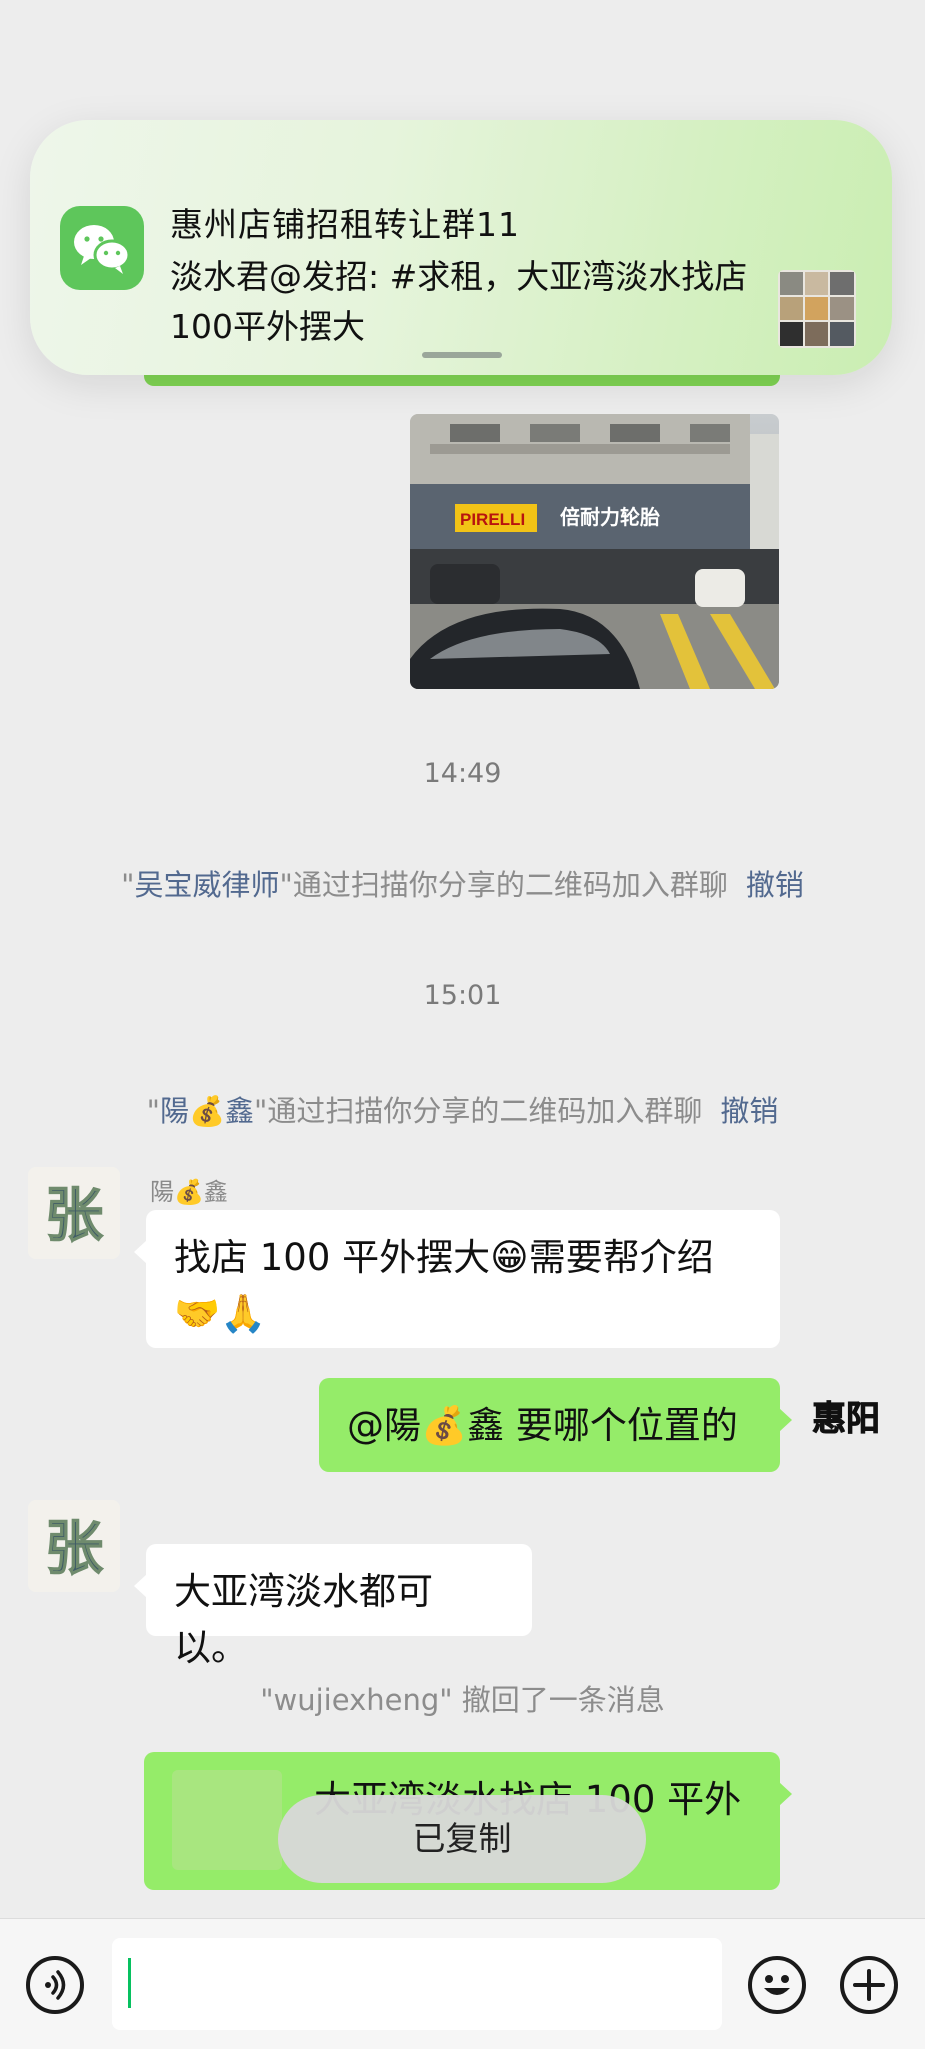 Image resolution: width=925 pixels, height=2049 pixels. What do you see at coordinates (303, 1619) in the screenshot?
I see `message-text: 大亚湾淡水都可以。` at bounding box center [303, 1619].